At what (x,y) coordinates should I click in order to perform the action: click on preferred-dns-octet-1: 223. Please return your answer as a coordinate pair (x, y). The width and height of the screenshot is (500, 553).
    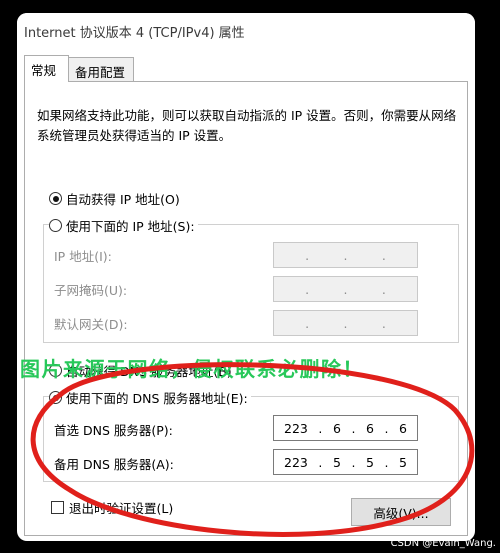
    Looking at the image, I should click on (296, 428).